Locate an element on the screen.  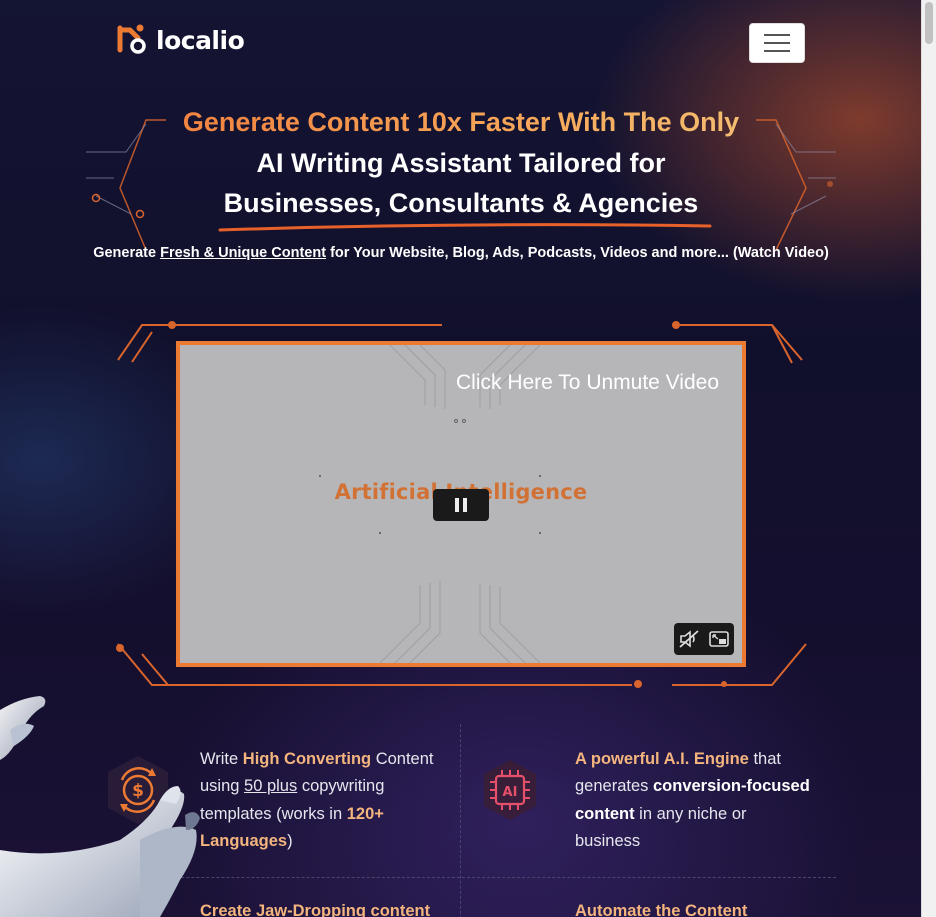
subtitle-text-pre: Generate is located at coordinates (127, 253).